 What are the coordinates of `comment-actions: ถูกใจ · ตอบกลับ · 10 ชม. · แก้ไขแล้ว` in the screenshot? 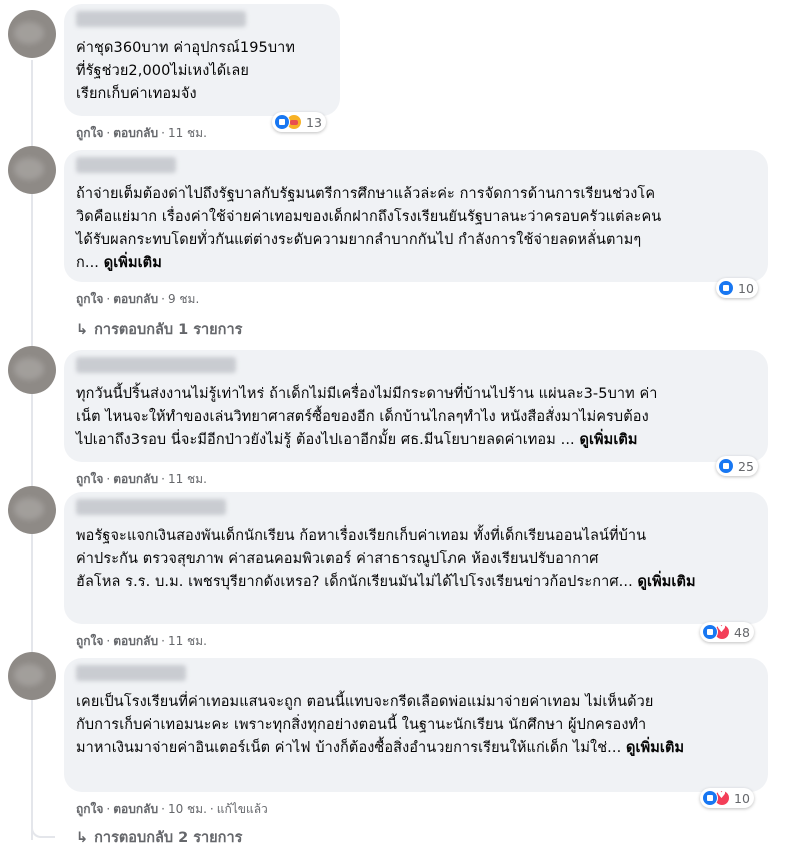 It's located at (172, 809).